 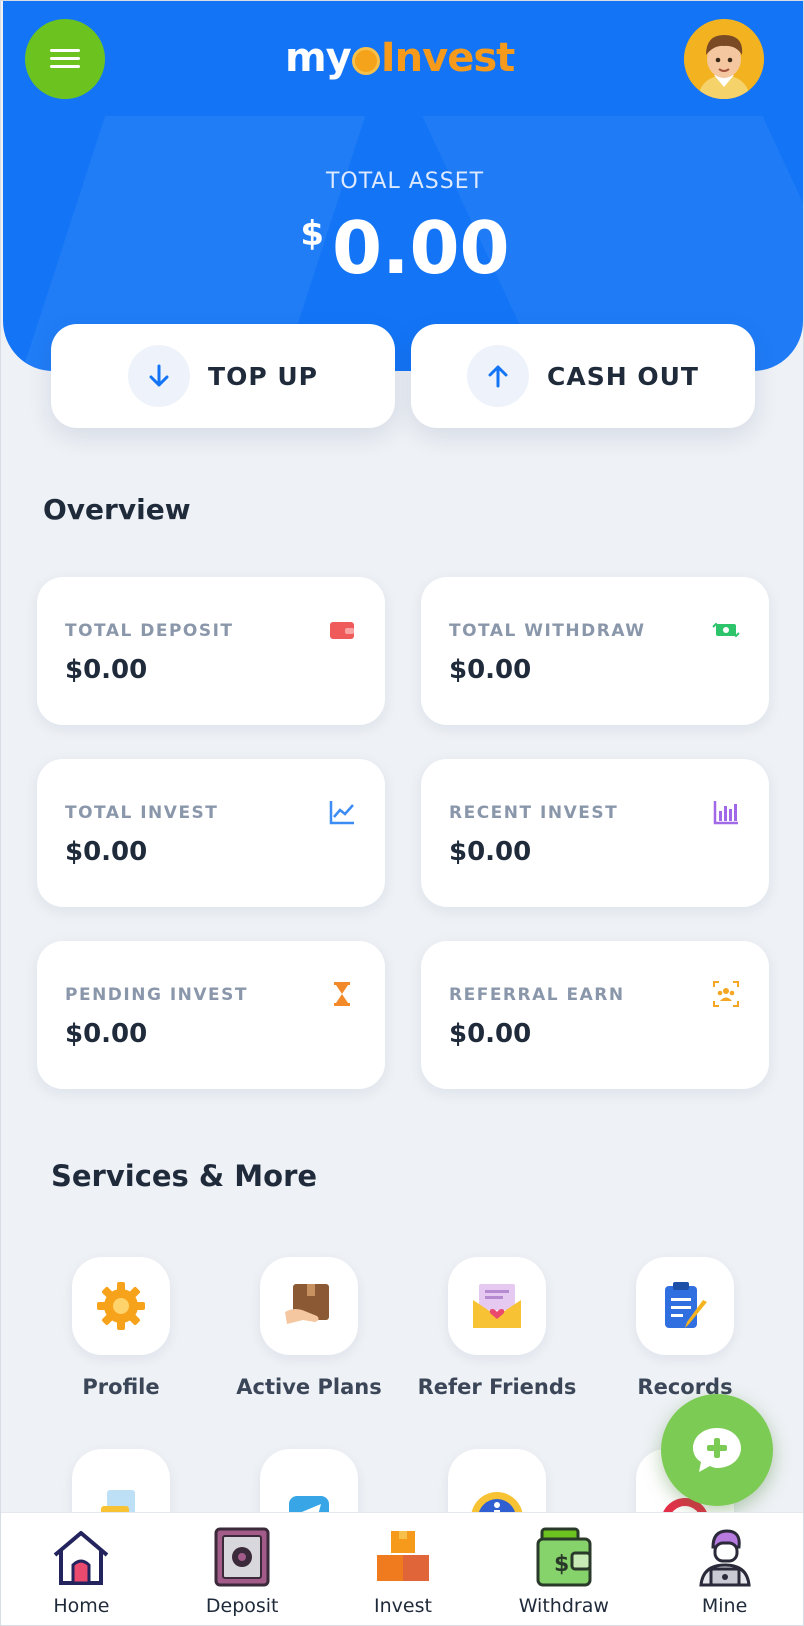 I want to click on nav-home: Home, so click(x=81, y=1569).